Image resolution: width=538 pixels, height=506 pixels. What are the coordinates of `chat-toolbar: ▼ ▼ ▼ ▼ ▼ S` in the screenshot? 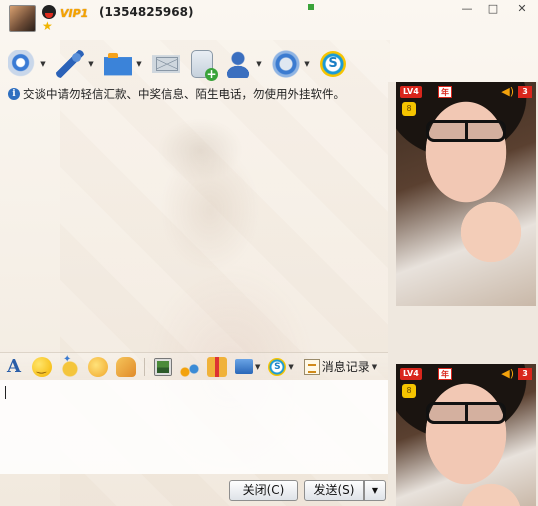 It's located at (190, 64).